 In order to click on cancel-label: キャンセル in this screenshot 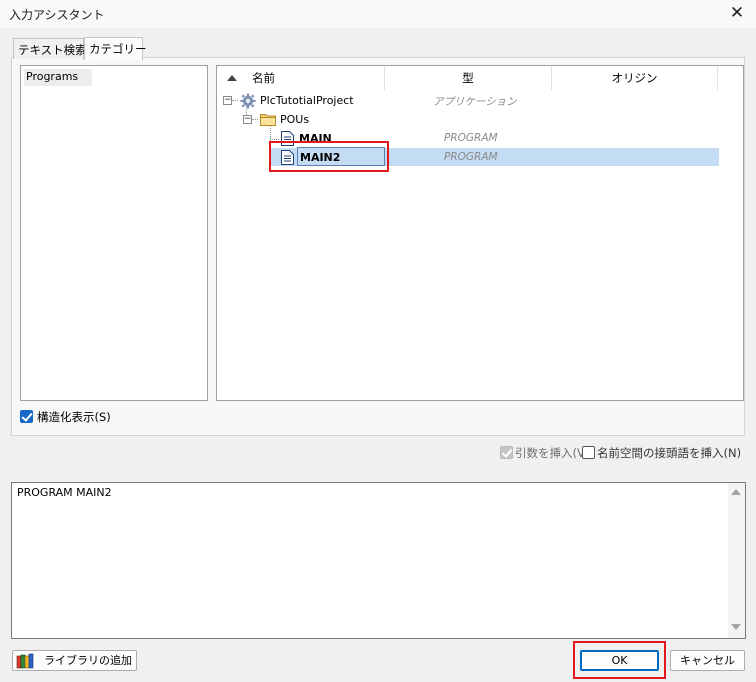, I will do `click(707, 660)`.